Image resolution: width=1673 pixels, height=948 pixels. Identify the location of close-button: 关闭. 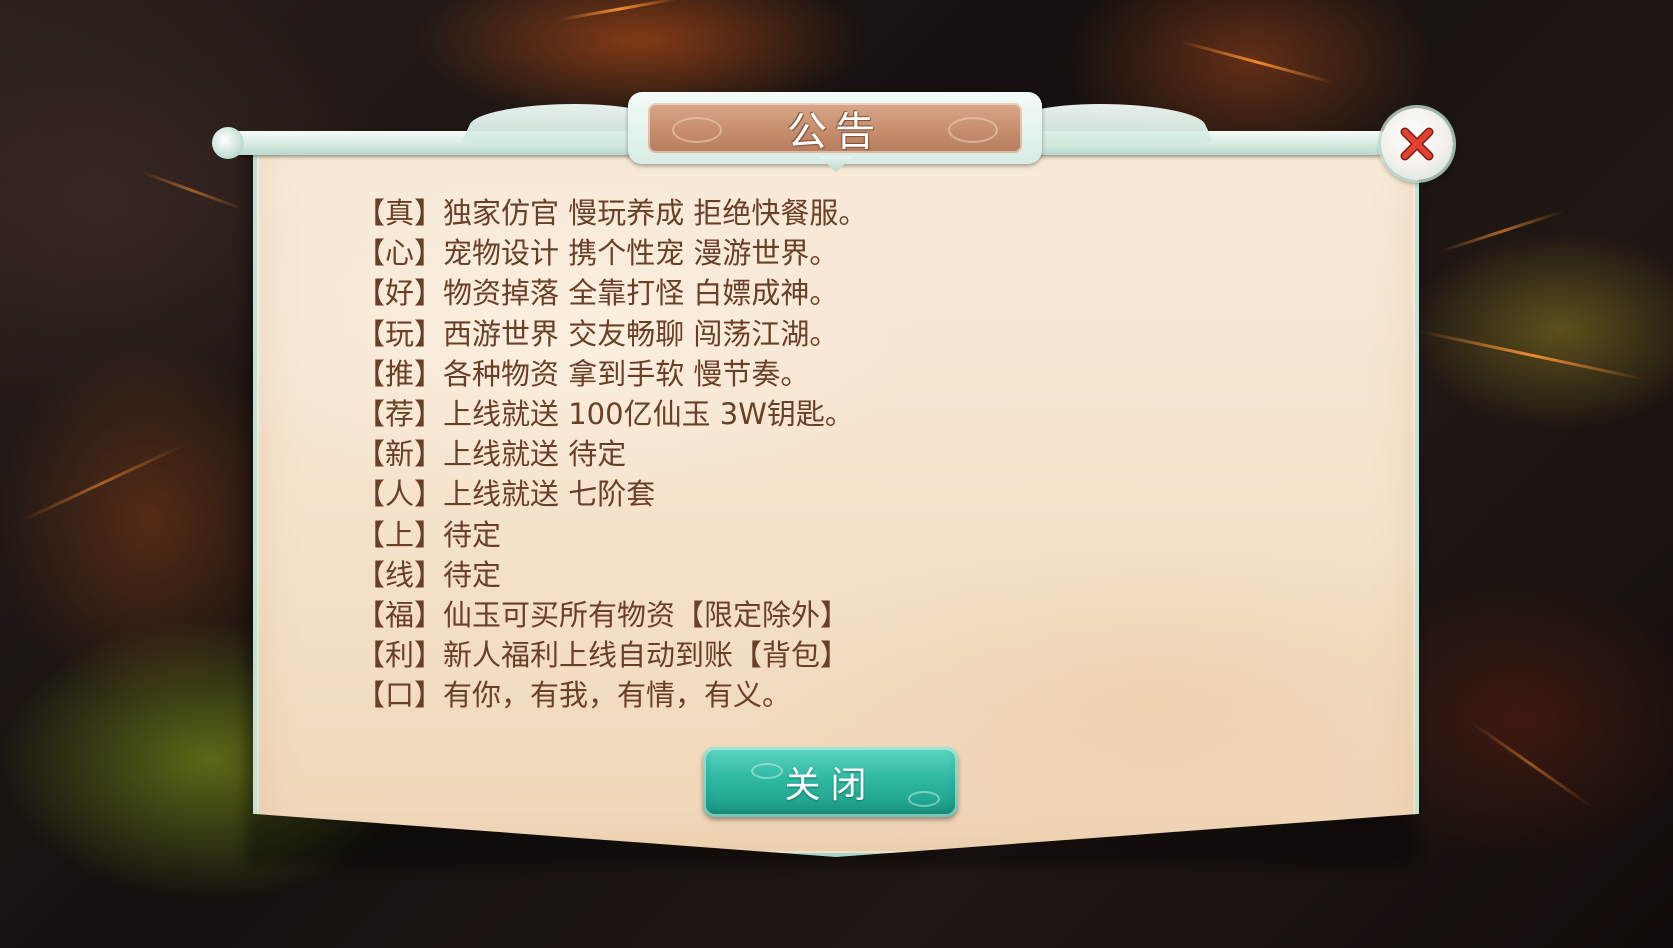
(830, 782).